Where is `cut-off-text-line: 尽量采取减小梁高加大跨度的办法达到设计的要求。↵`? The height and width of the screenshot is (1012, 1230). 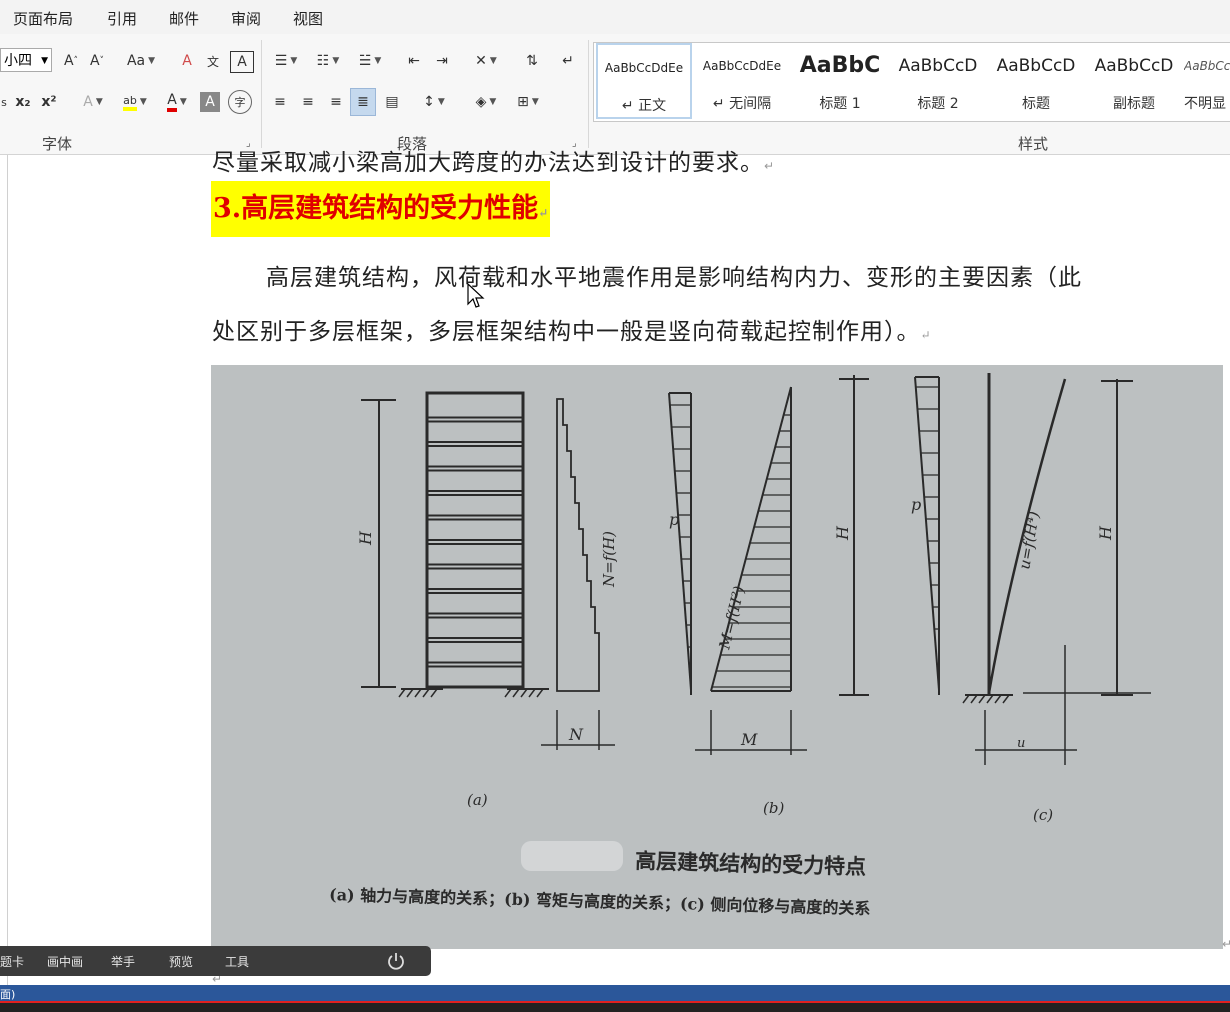 cut-off-text-line: 尽量采取减小梁高加大跨度的办法达到设计的要求。↵ is located at coordinates (493, 160).